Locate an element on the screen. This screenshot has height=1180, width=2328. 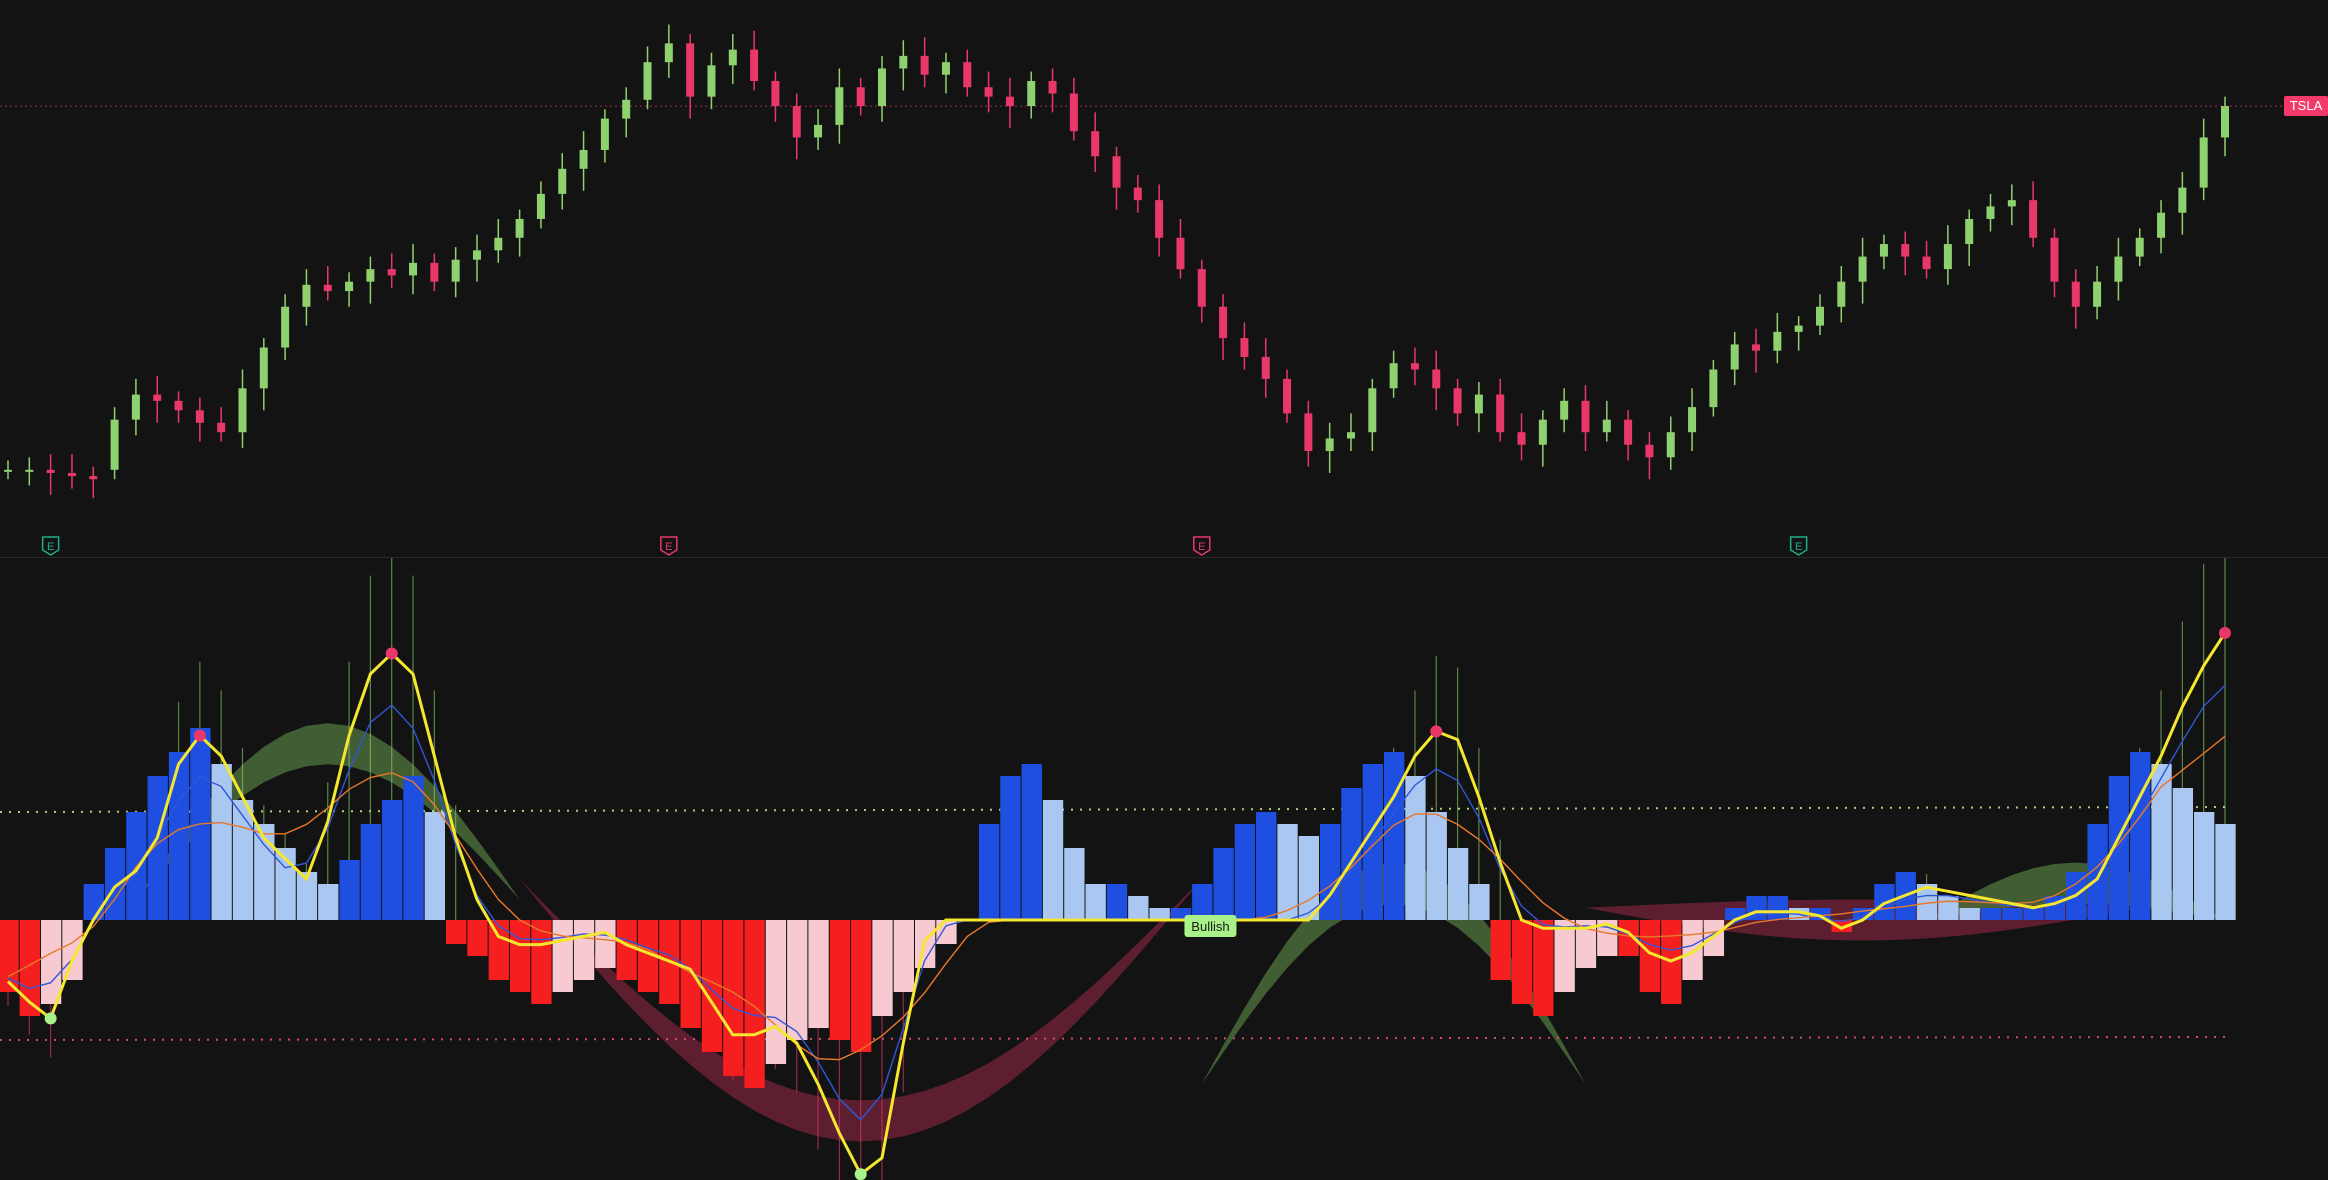
ticker-price-badge: TSLA is located at coordinates (2306, 106).